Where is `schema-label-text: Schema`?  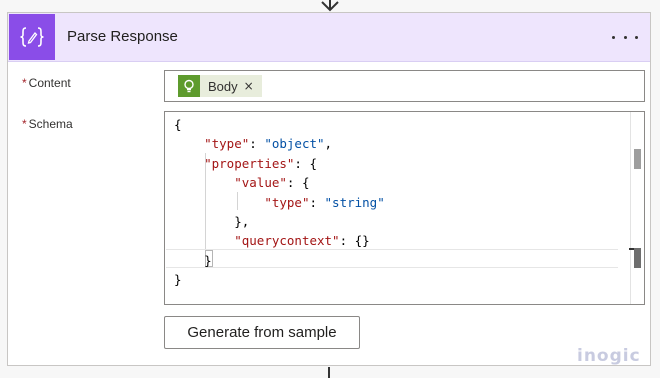
schema-label-text: Schema is located at coordinates (50, 124).